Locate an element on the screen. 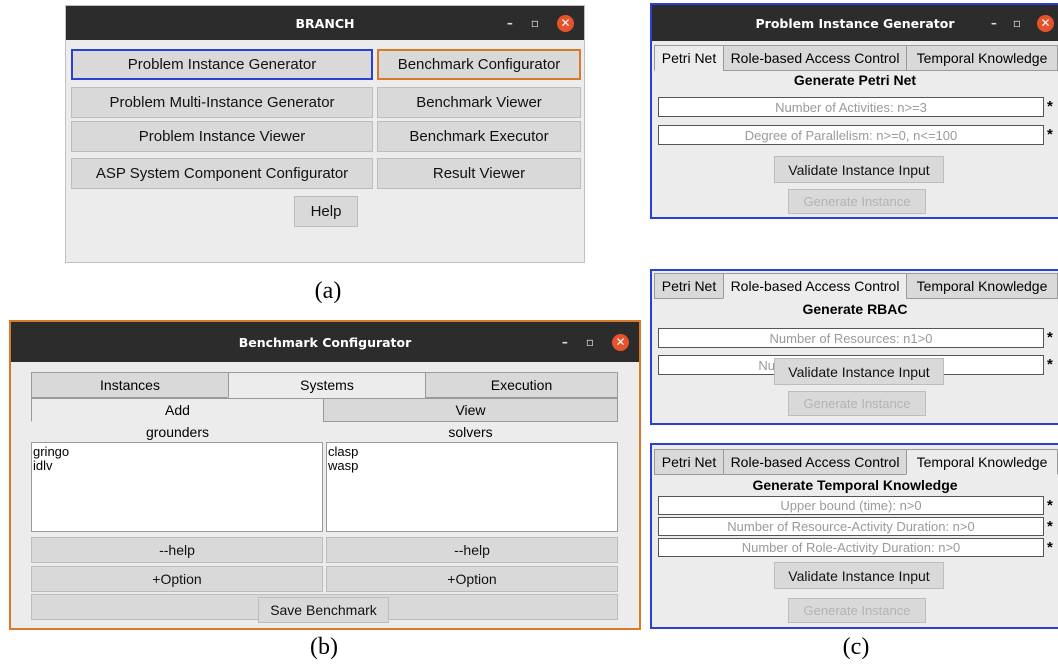 The width and height of the screenshot is (1058, 668). benchmark-executor-button: Benchmark Executor is located at coordinates (479, 136).